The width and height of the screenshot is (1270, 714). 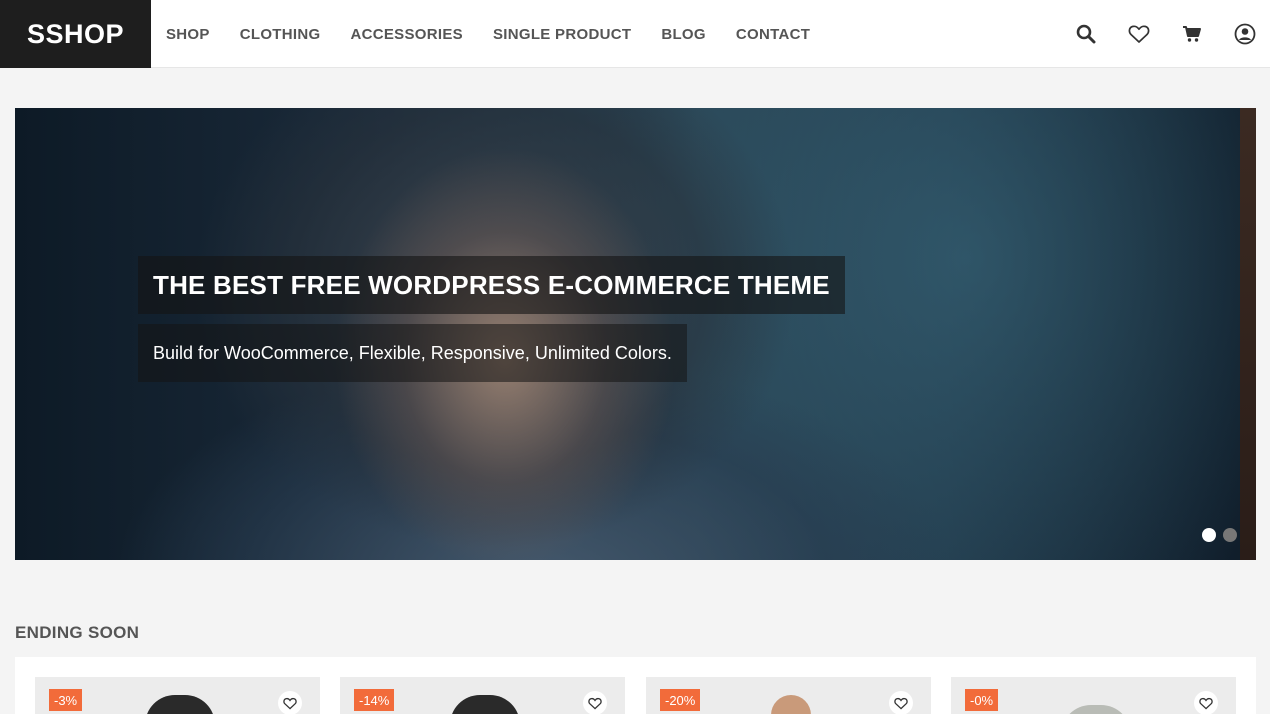 What do you see at coordinates (1192, 34) in the screenshot?
I see `cart-icon` at bounding box center [1192, 34].